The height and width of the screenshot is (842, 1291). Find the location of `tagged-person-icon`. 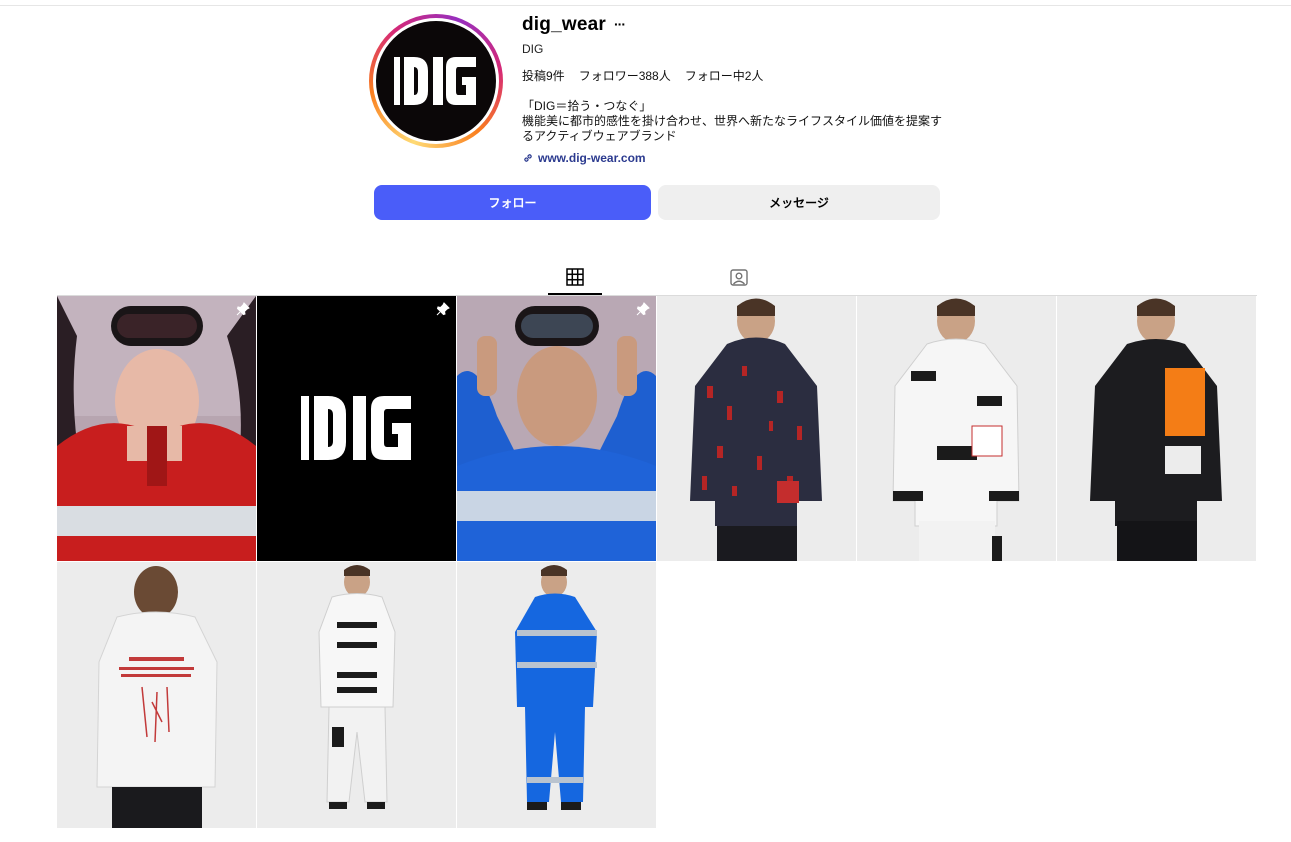

tagged-person-icon is located at coordinates (739, 277).